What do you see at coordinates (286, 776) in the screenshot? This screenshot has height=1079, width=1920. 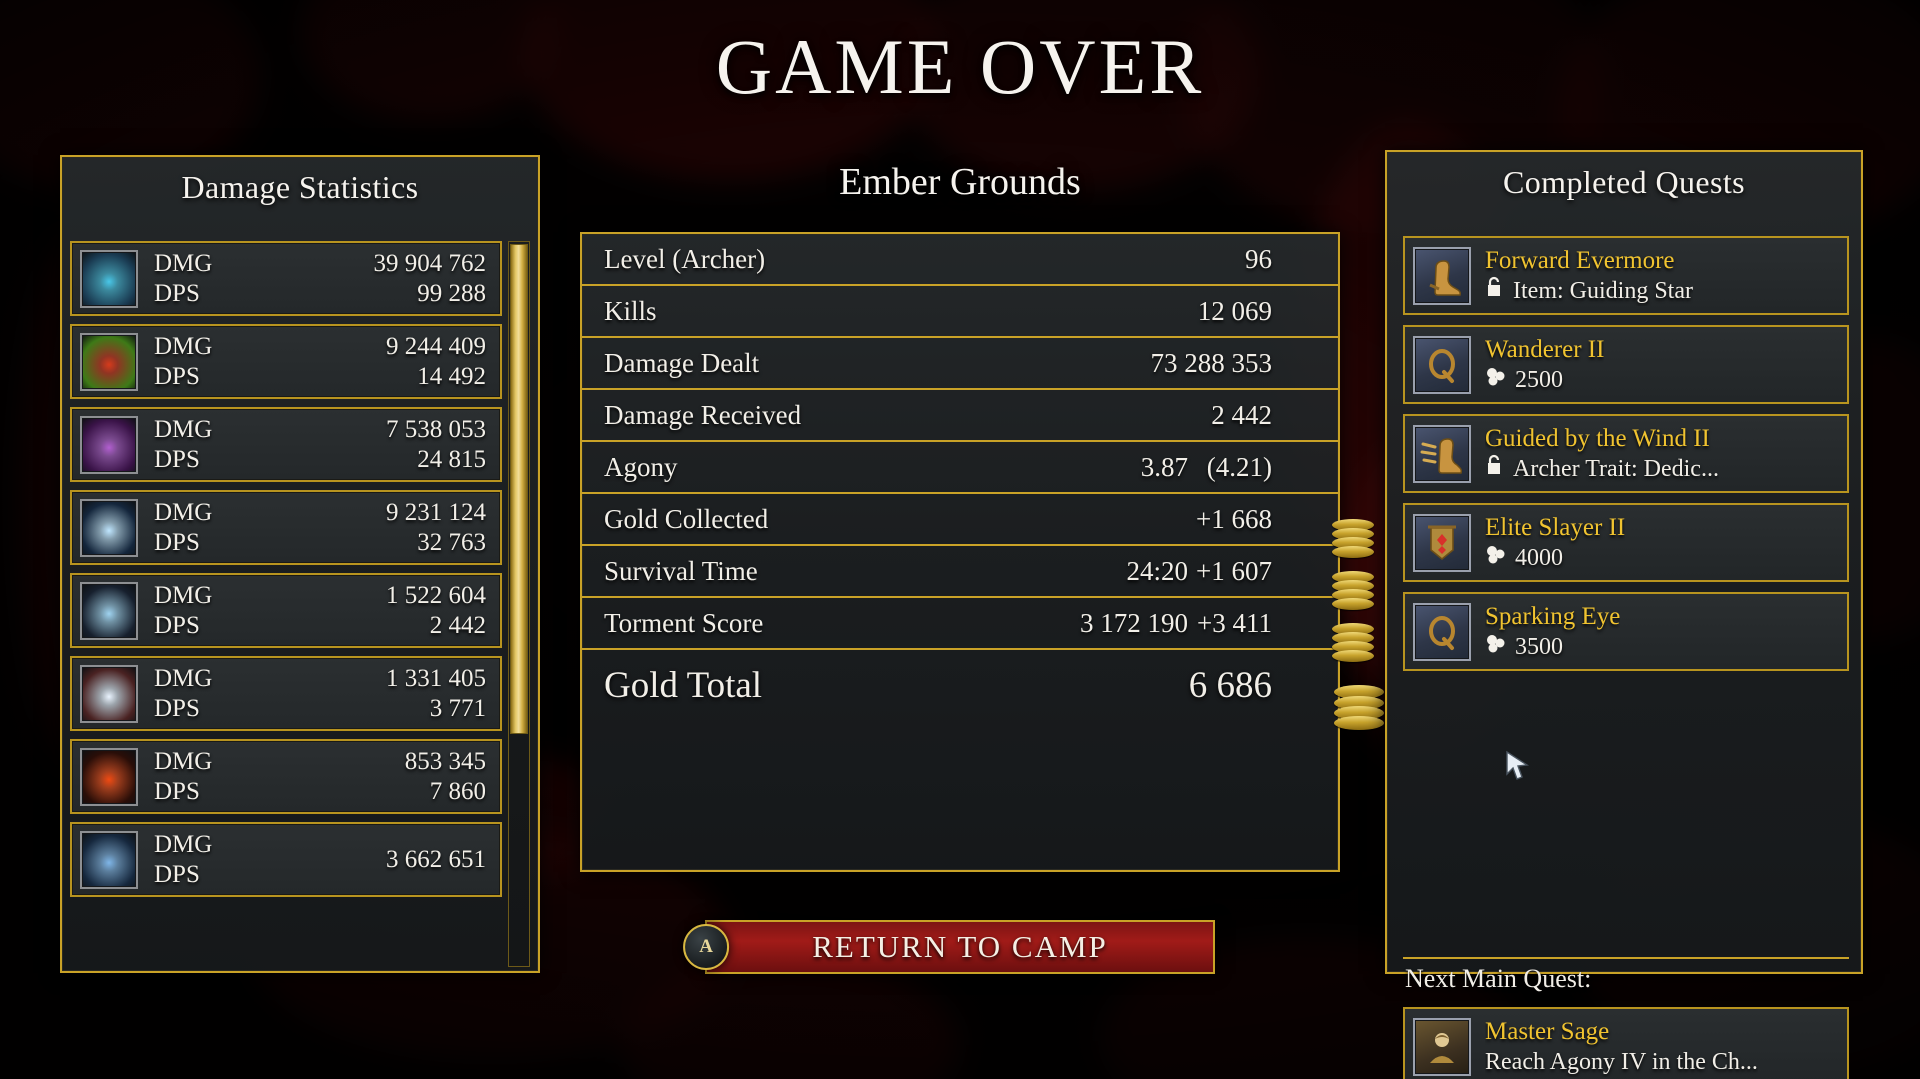 I see `table-row: DMG DPS 853 345 7 860` at bounding box center [286, 776].